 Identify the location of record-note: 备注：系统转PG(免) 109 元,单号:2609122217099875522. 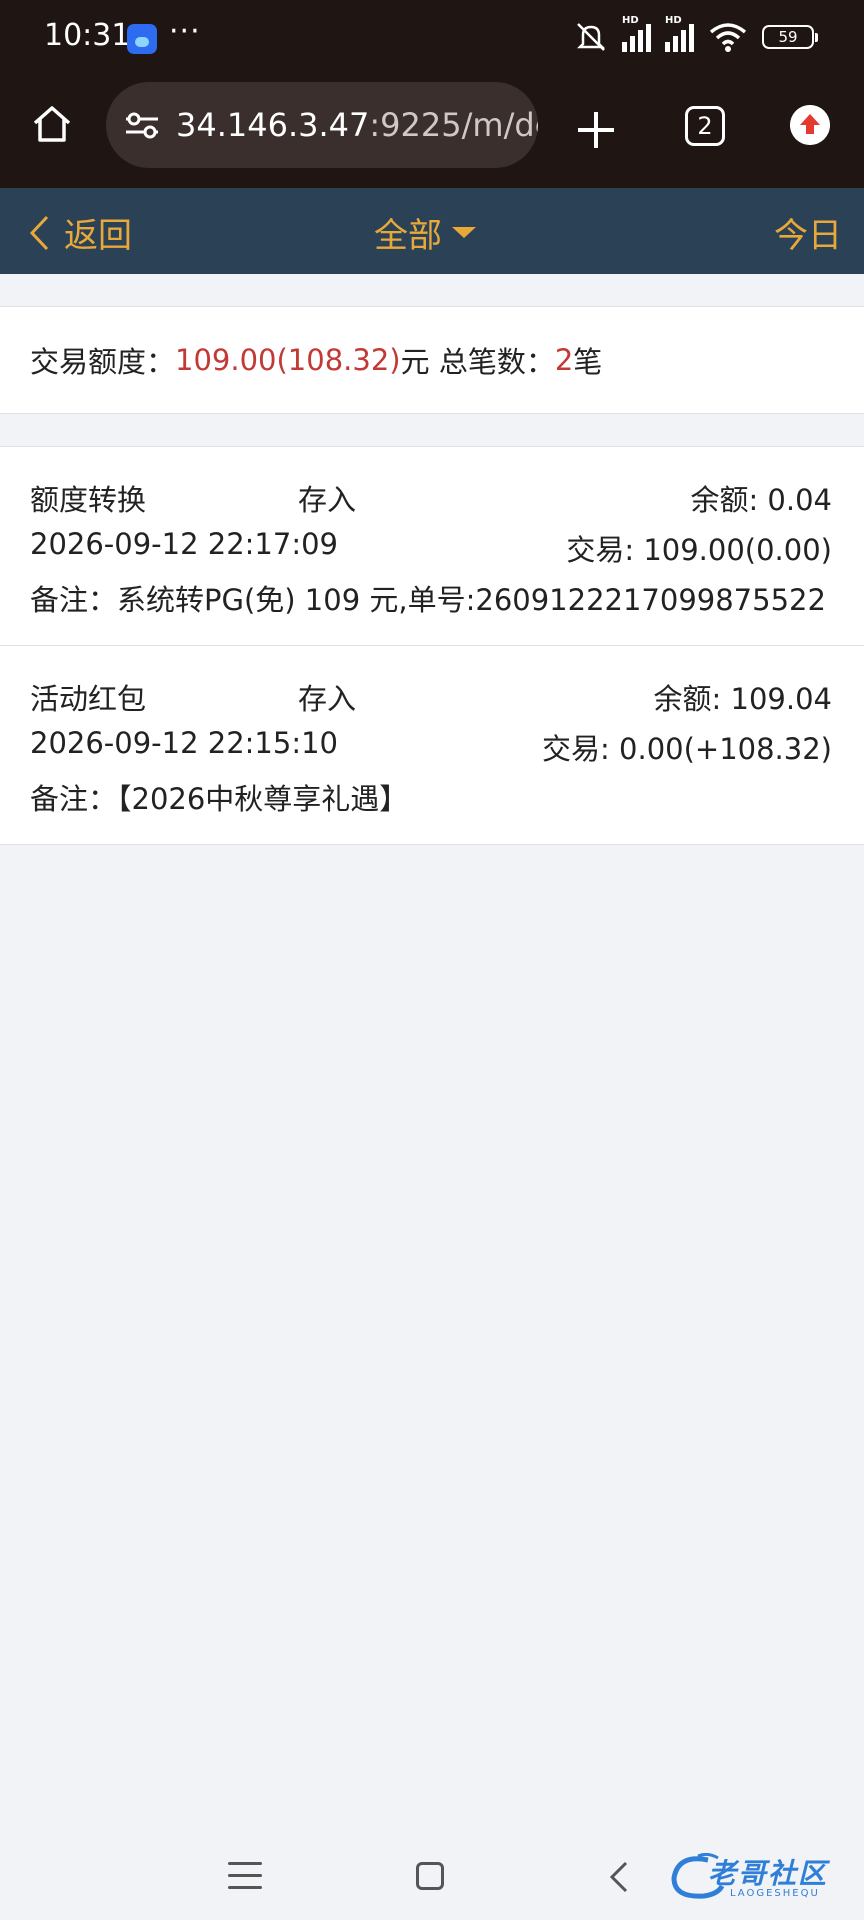
(428, 600).